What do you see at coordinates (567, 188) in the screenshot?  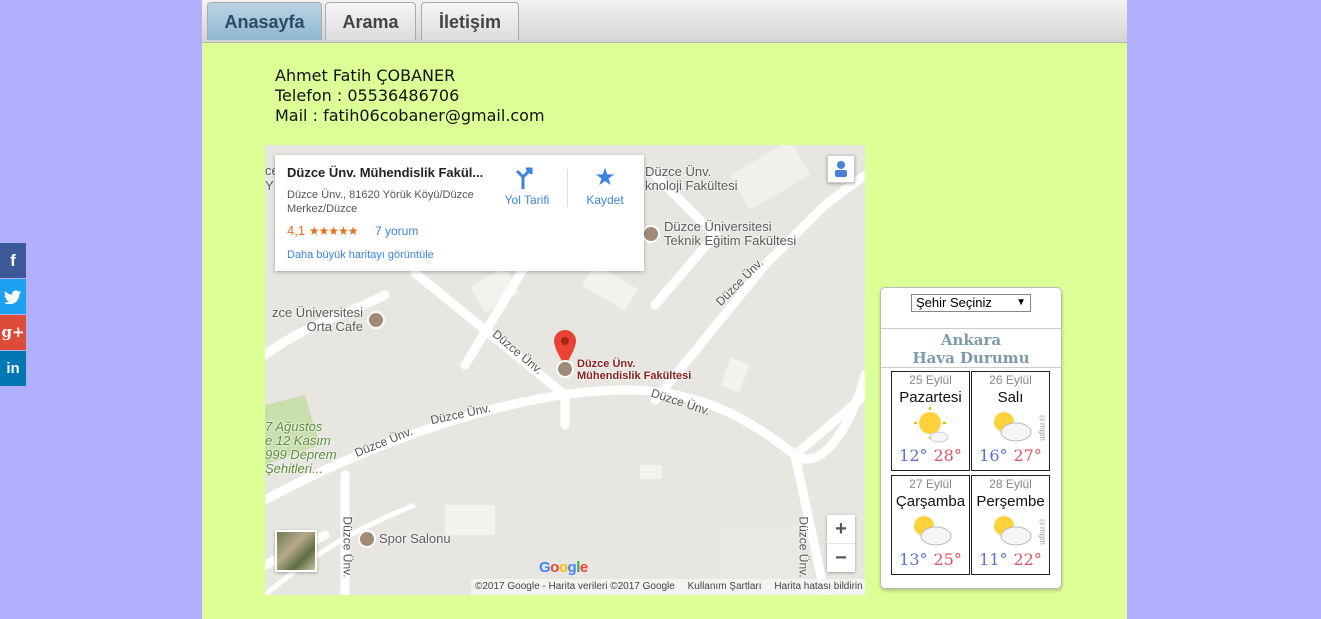 I see `card-divider` at bounding box center [567, 188].